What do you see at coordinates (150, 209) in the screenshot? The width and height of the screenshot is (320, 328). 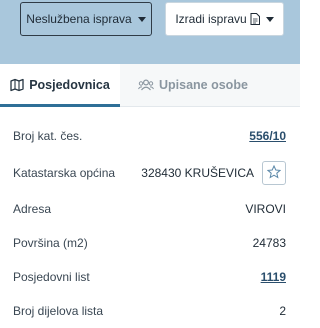 I see `detail-row-address: Adresa VIROVI` at bounding box center [150, 209].